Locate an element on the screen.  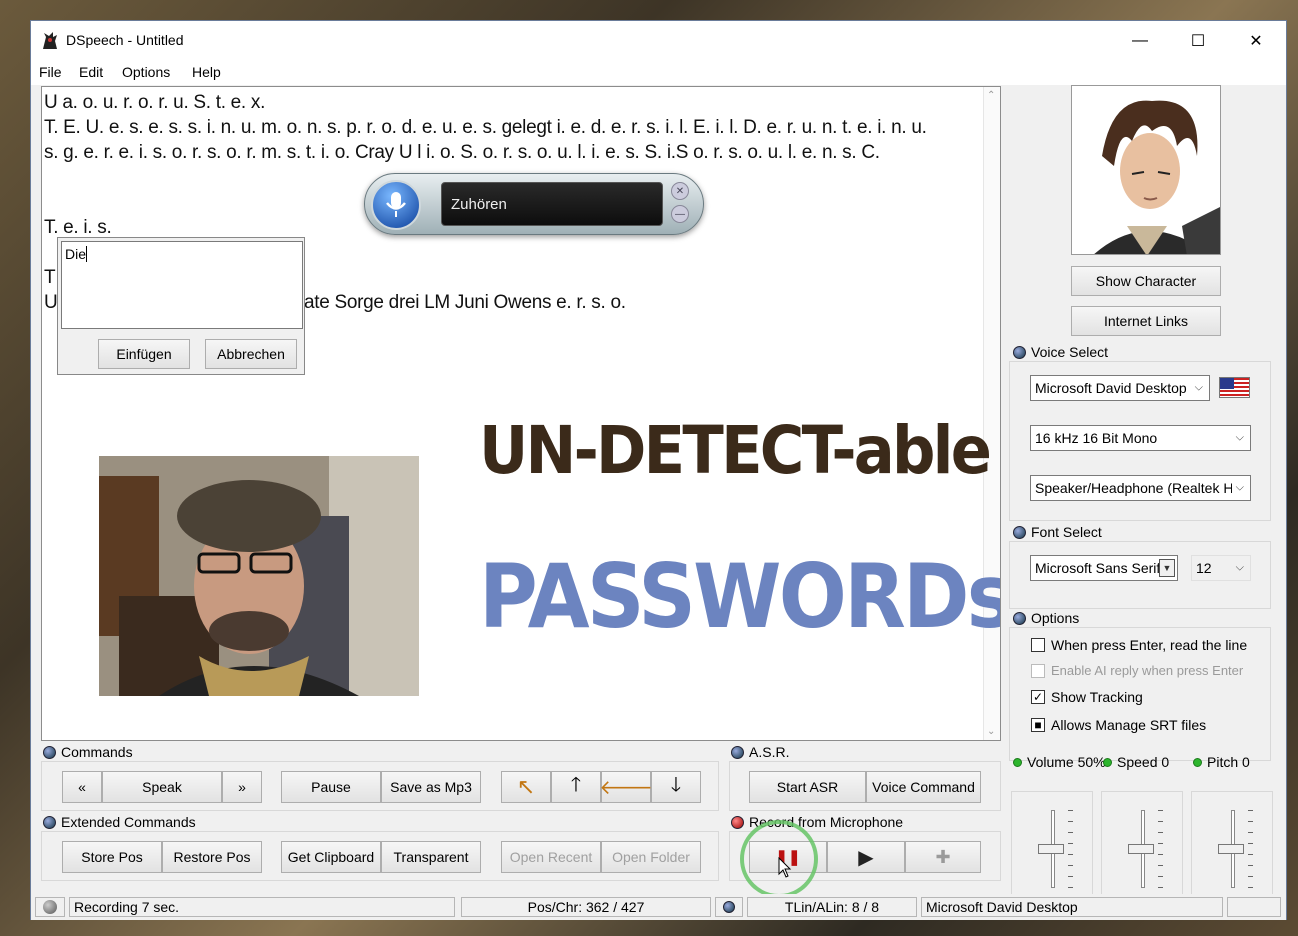
mouse-cursor-icon is located at coordinates (785, 869).